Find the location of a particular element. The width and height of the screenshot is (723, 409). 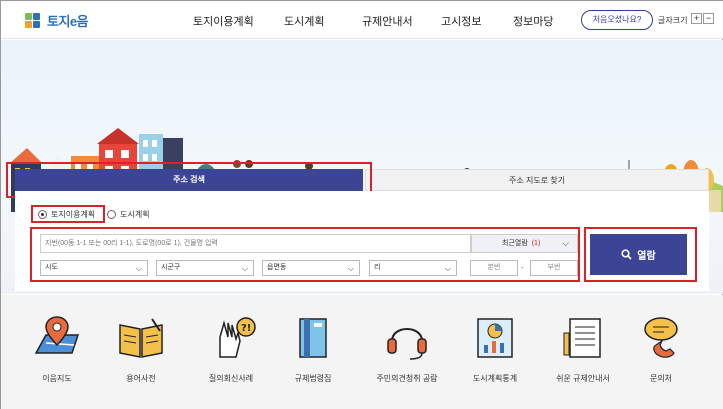

quick-item-map is located at coordinates (57, 338).